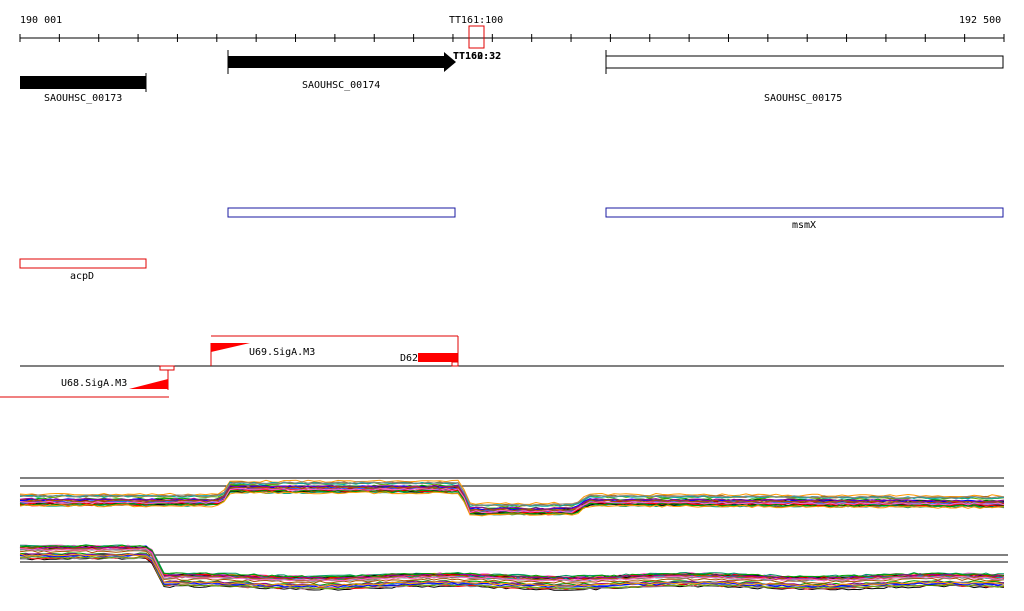  I want to click on u69-label: U69.SigA.M3, so click(282, 352).